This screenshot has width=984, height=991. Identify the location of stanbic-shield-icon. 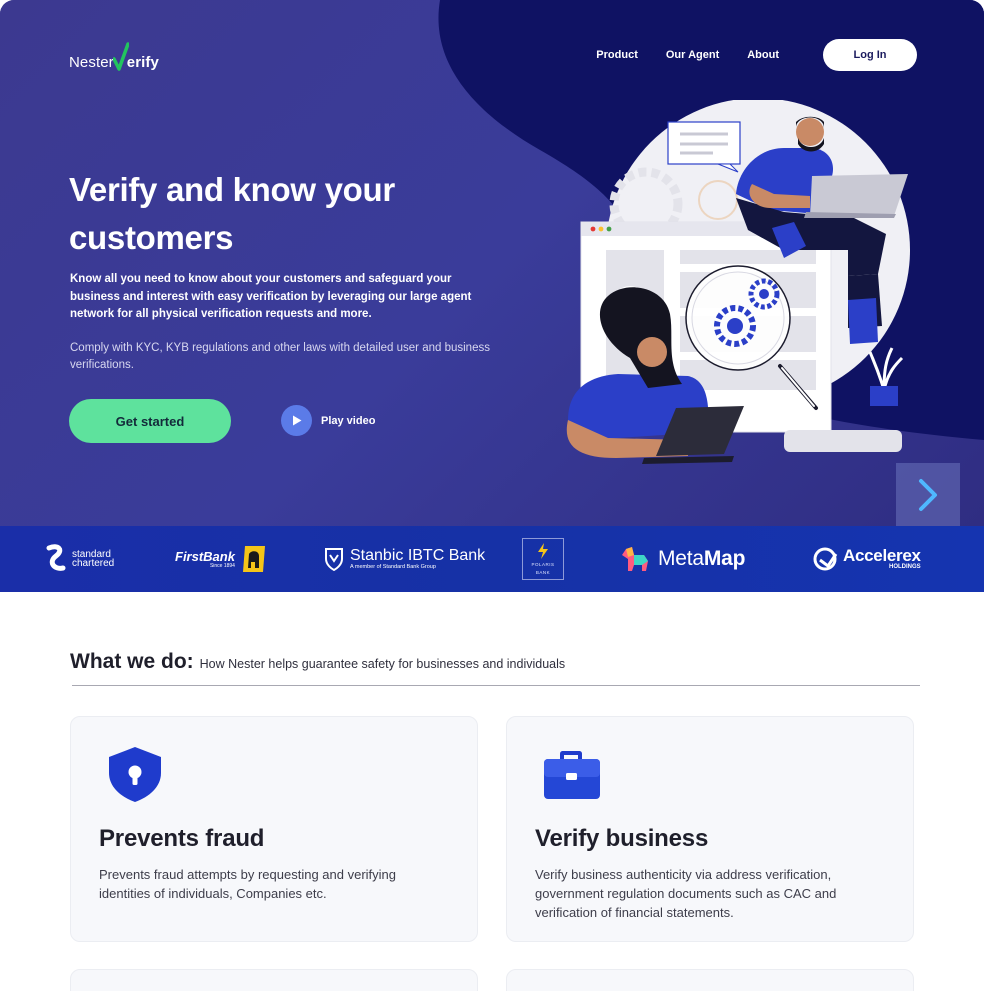
(334, 559).